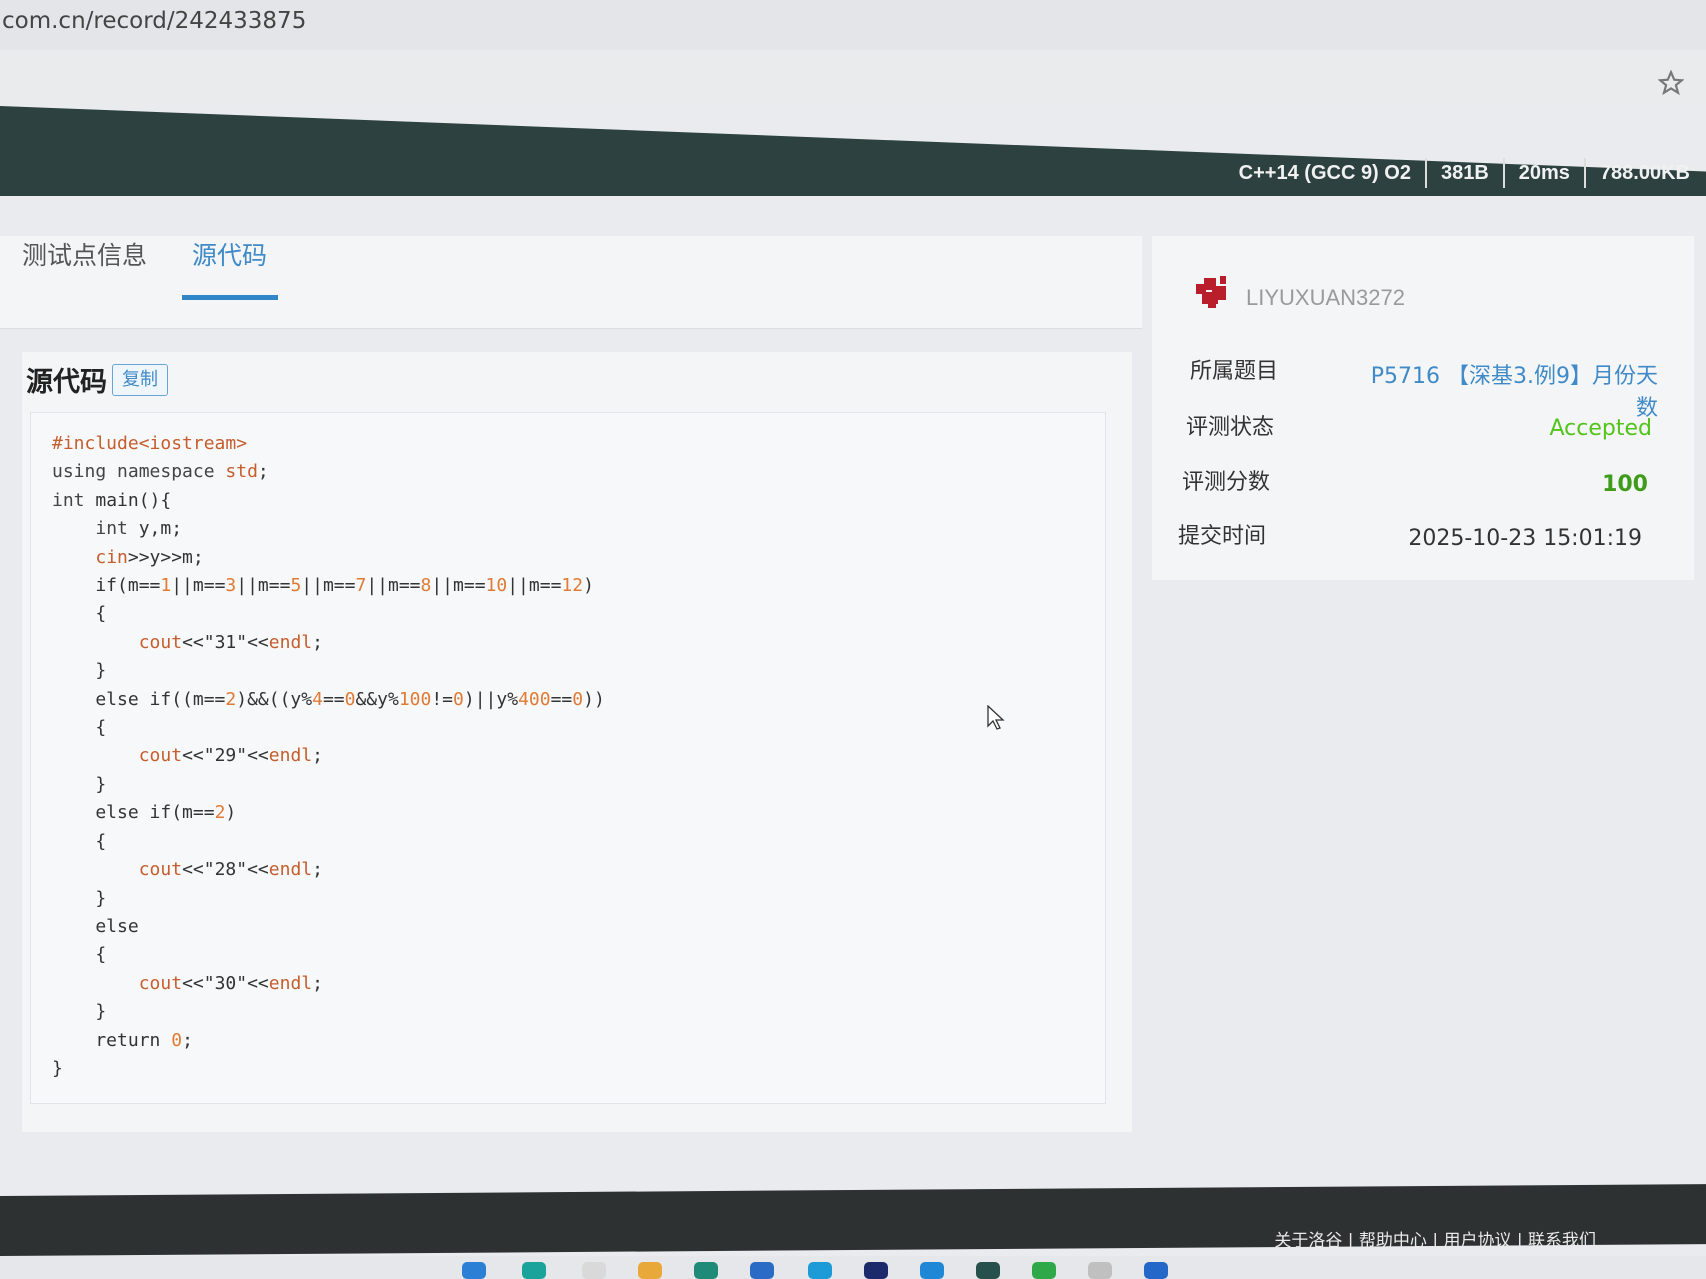 The width and height of the screenshot is (1706, 1279). I want to click on browser-icon, so click(932, 1270).